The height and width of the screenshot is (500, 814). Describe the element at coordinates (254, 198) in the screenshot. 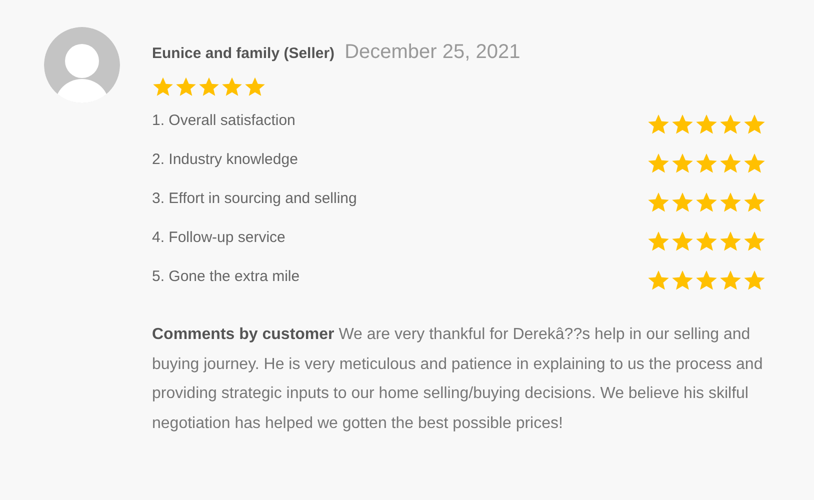

I see `criterion-label: 3. Effort in sourcing and selling` at that location.